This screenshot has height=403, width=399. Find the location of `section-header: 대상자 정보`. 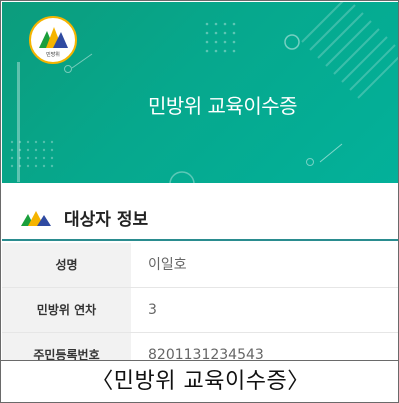

section-header: 대상자 정보 is located at coordinates (200, 218).